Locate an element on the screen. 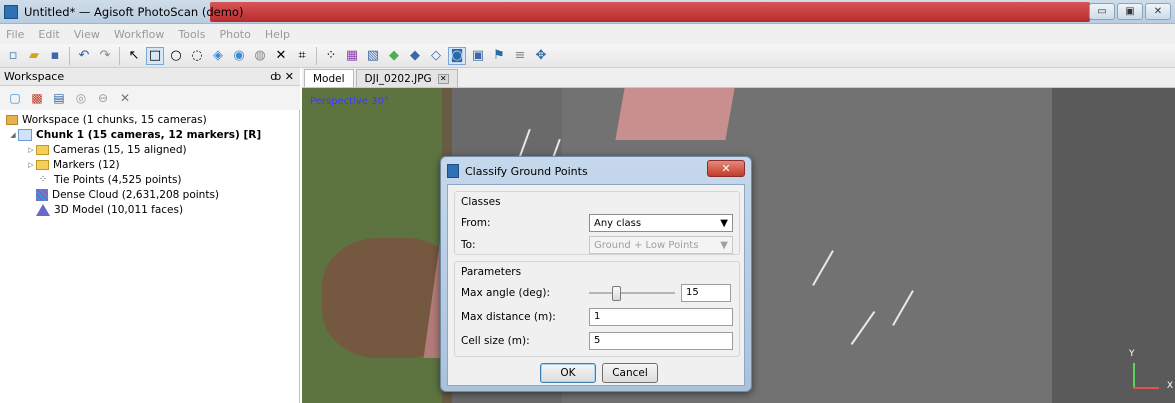  menu-workflow: Workflow is located at coordinates (139, 34).